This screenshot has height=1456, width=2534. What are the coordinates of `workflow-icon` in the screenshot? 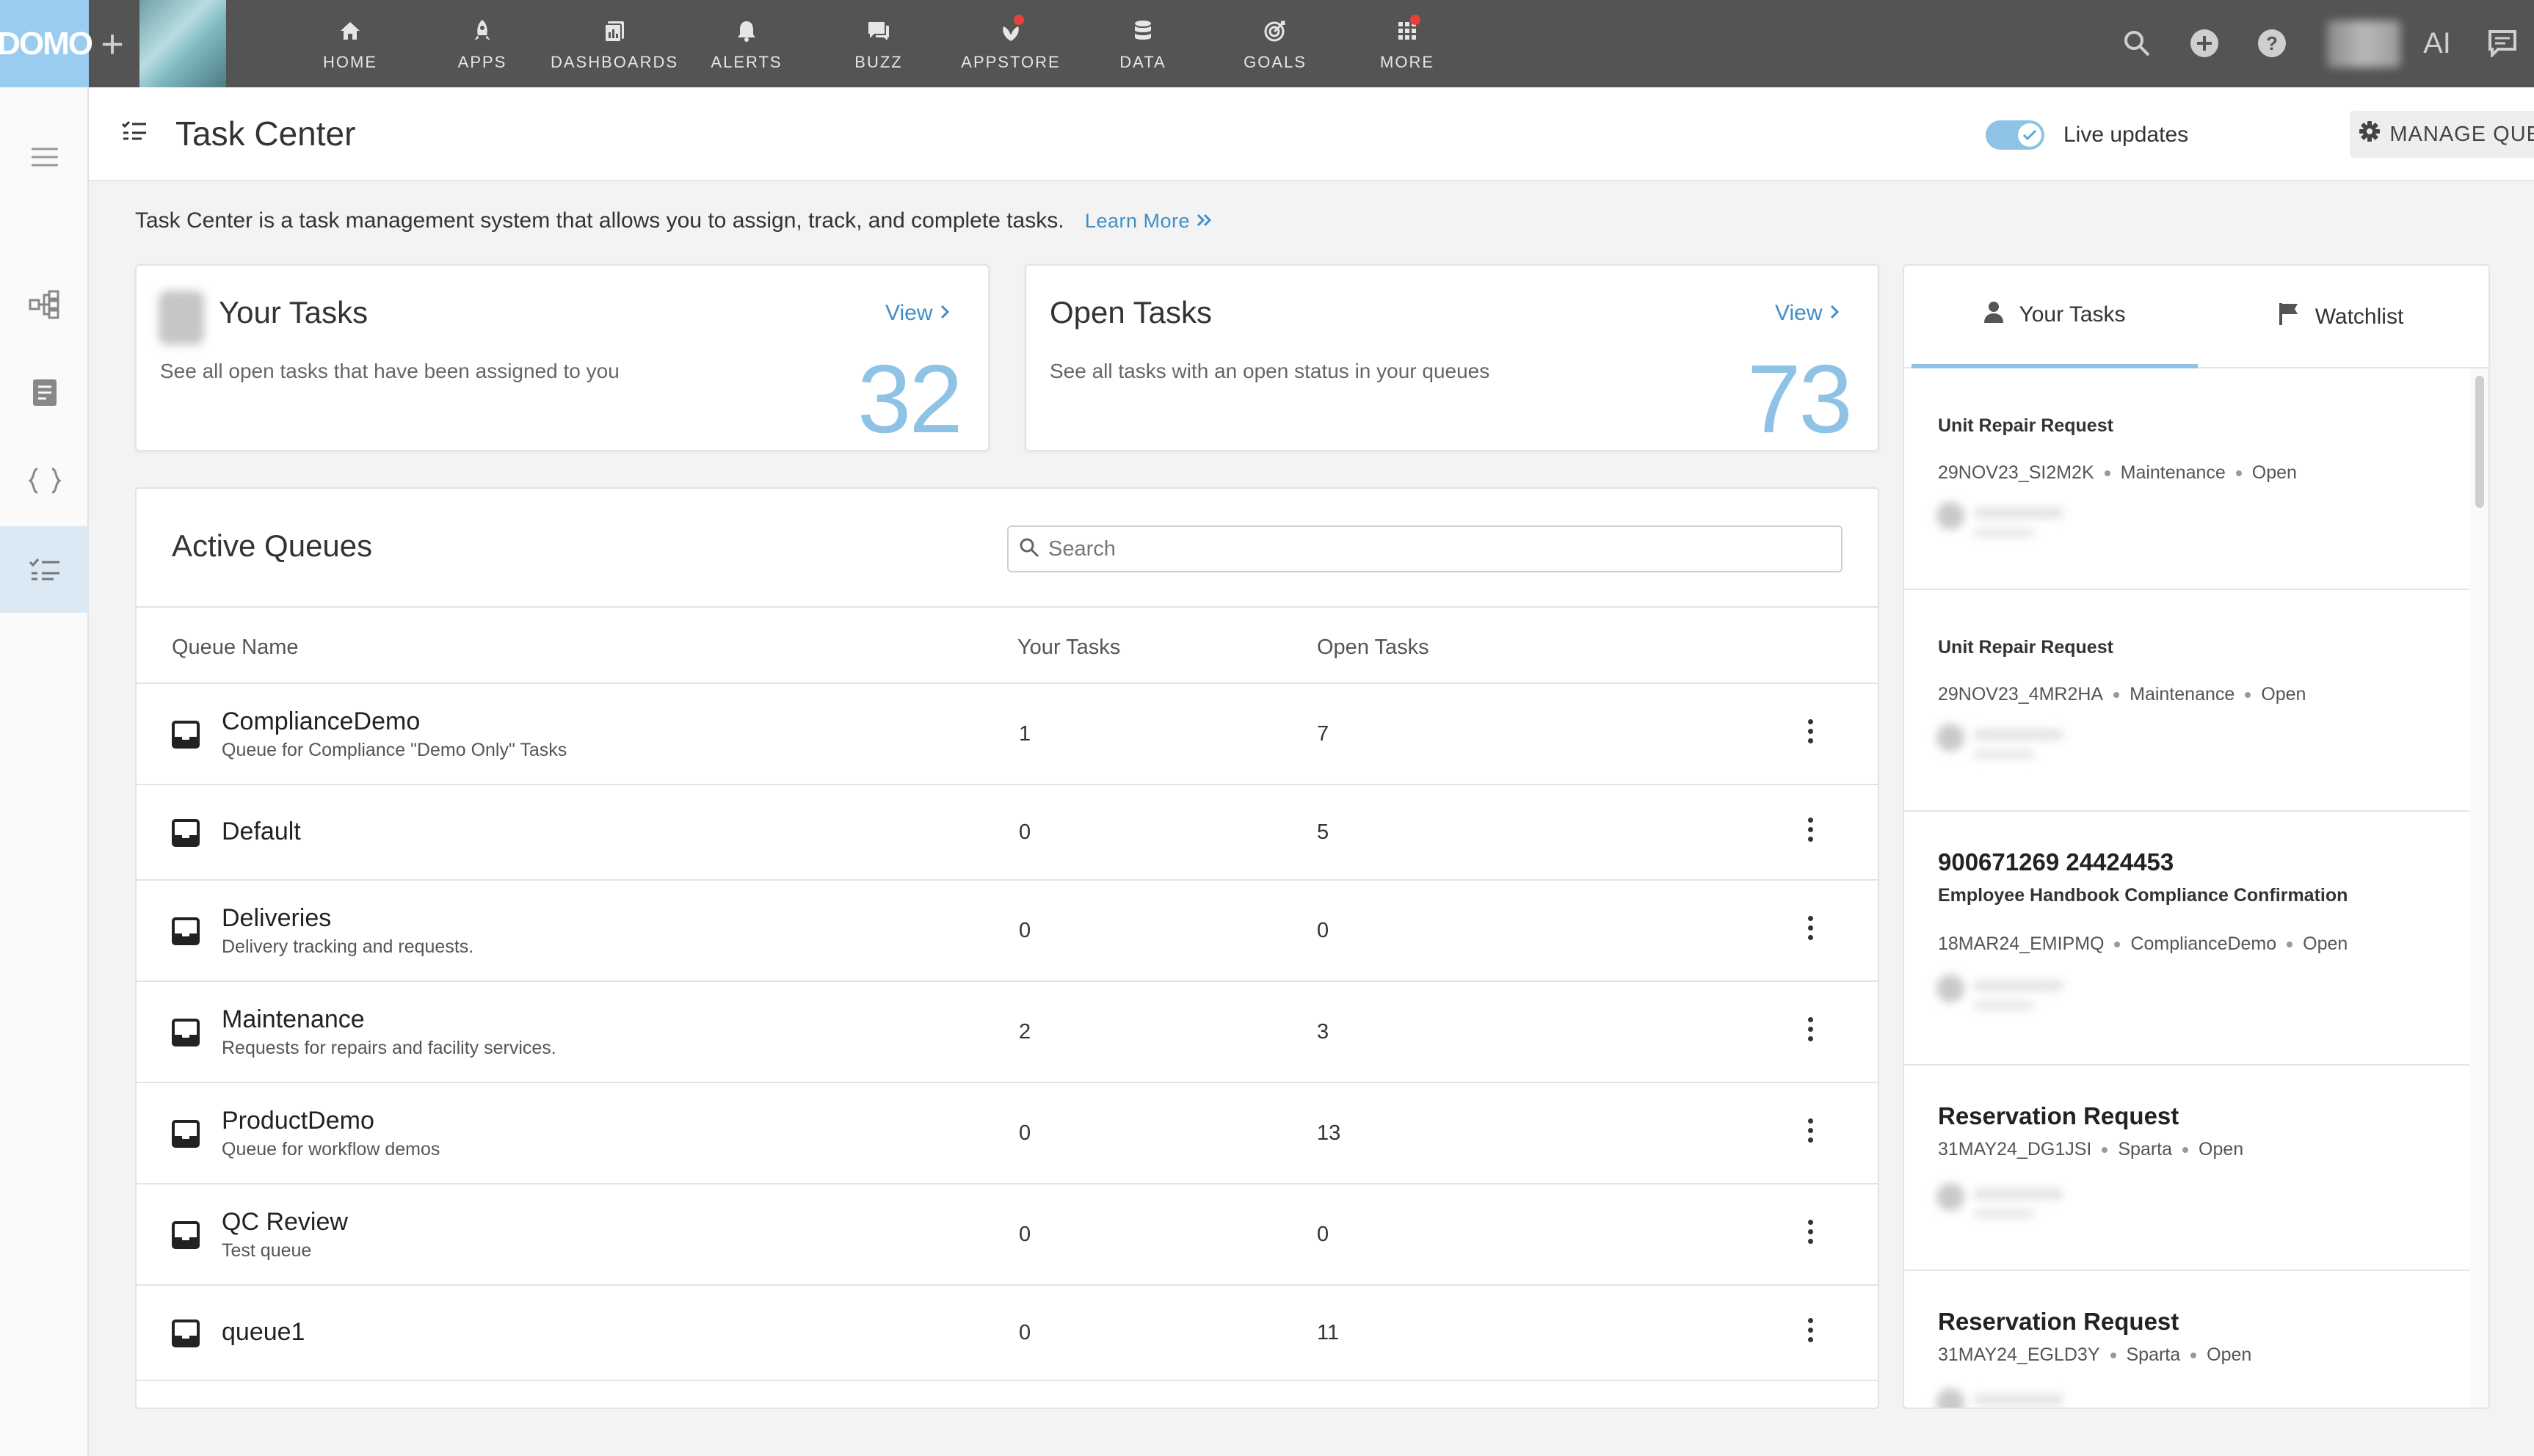 It's located at (44, 305).